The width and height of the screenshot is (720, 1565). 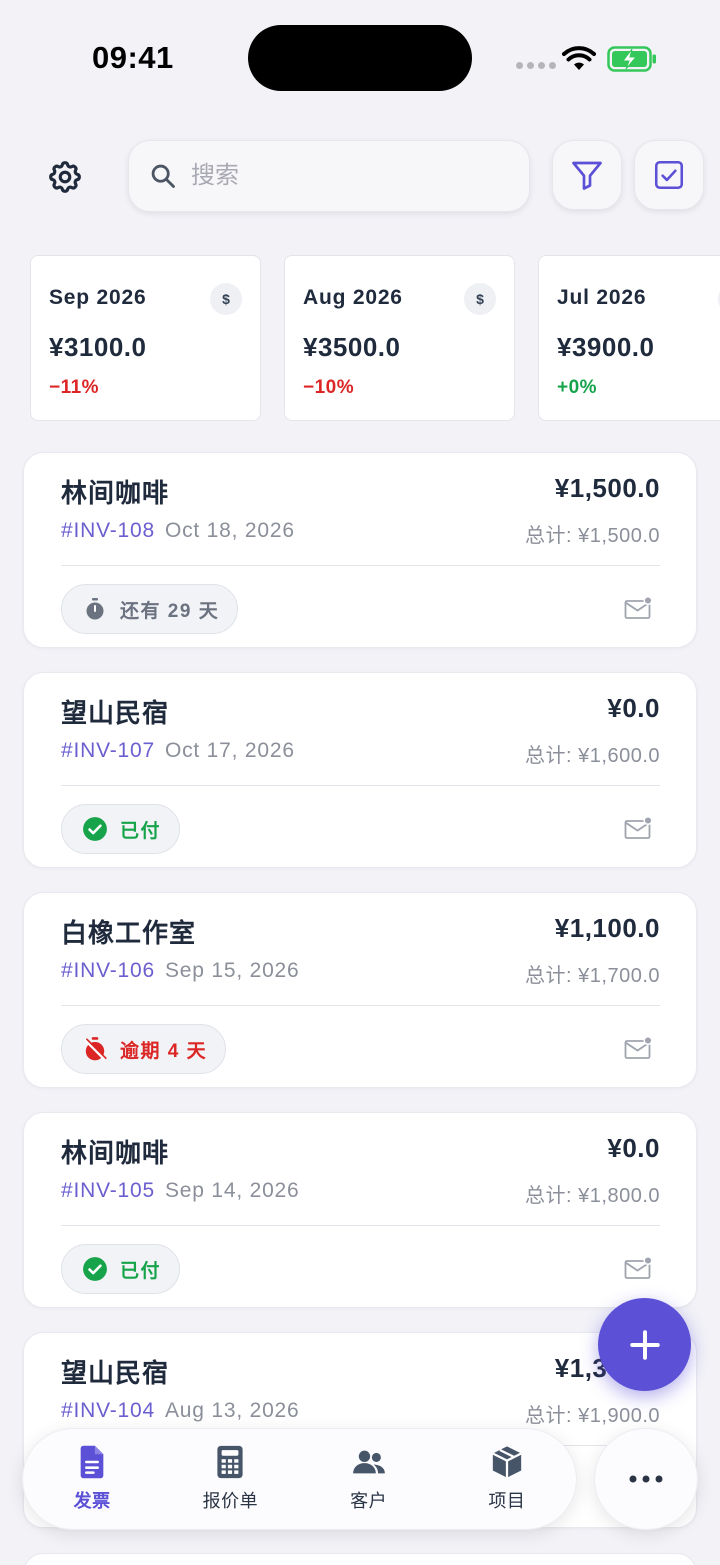 I want to click on invoice-total: 总计: ¥1,900.0, so click(x=592, y=1416).